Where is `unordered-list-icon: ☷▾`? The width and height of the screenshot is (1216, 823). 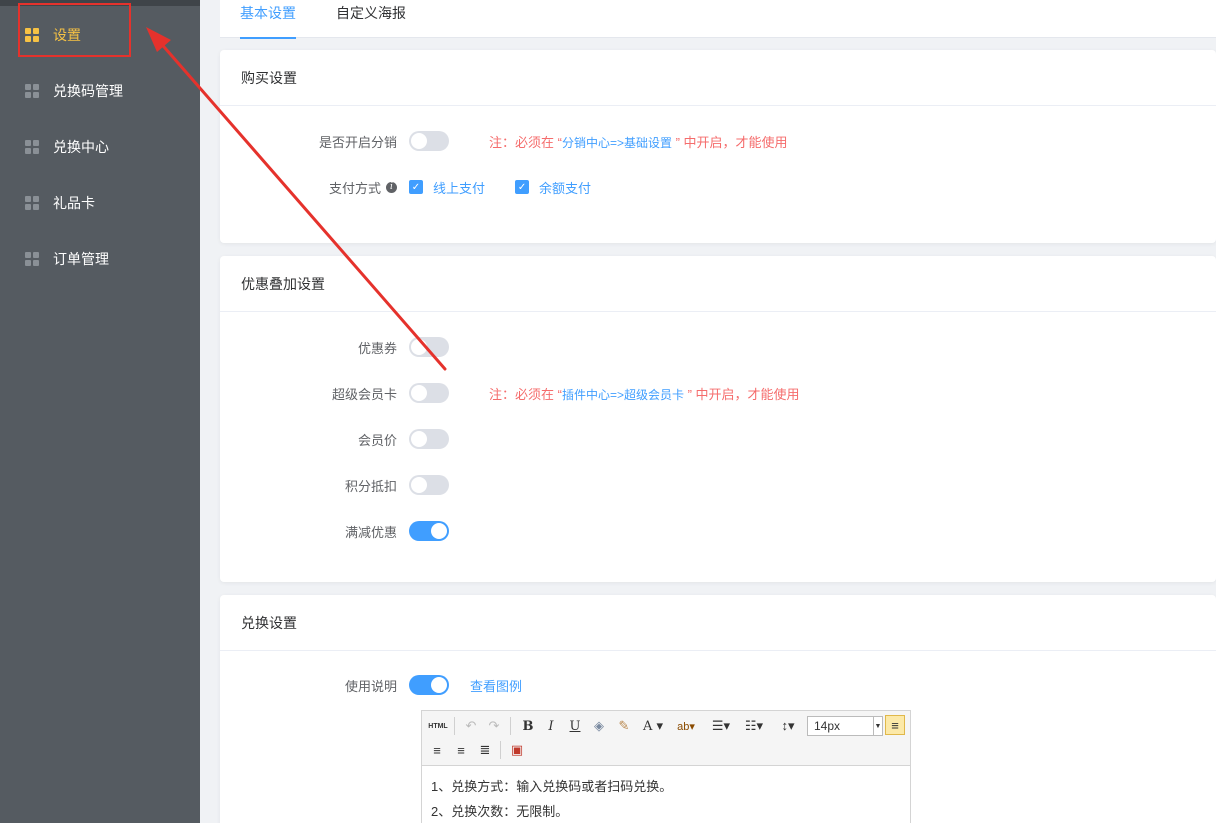
unordered-list-icon: ☷▾ is located at coordinates (754, 726).